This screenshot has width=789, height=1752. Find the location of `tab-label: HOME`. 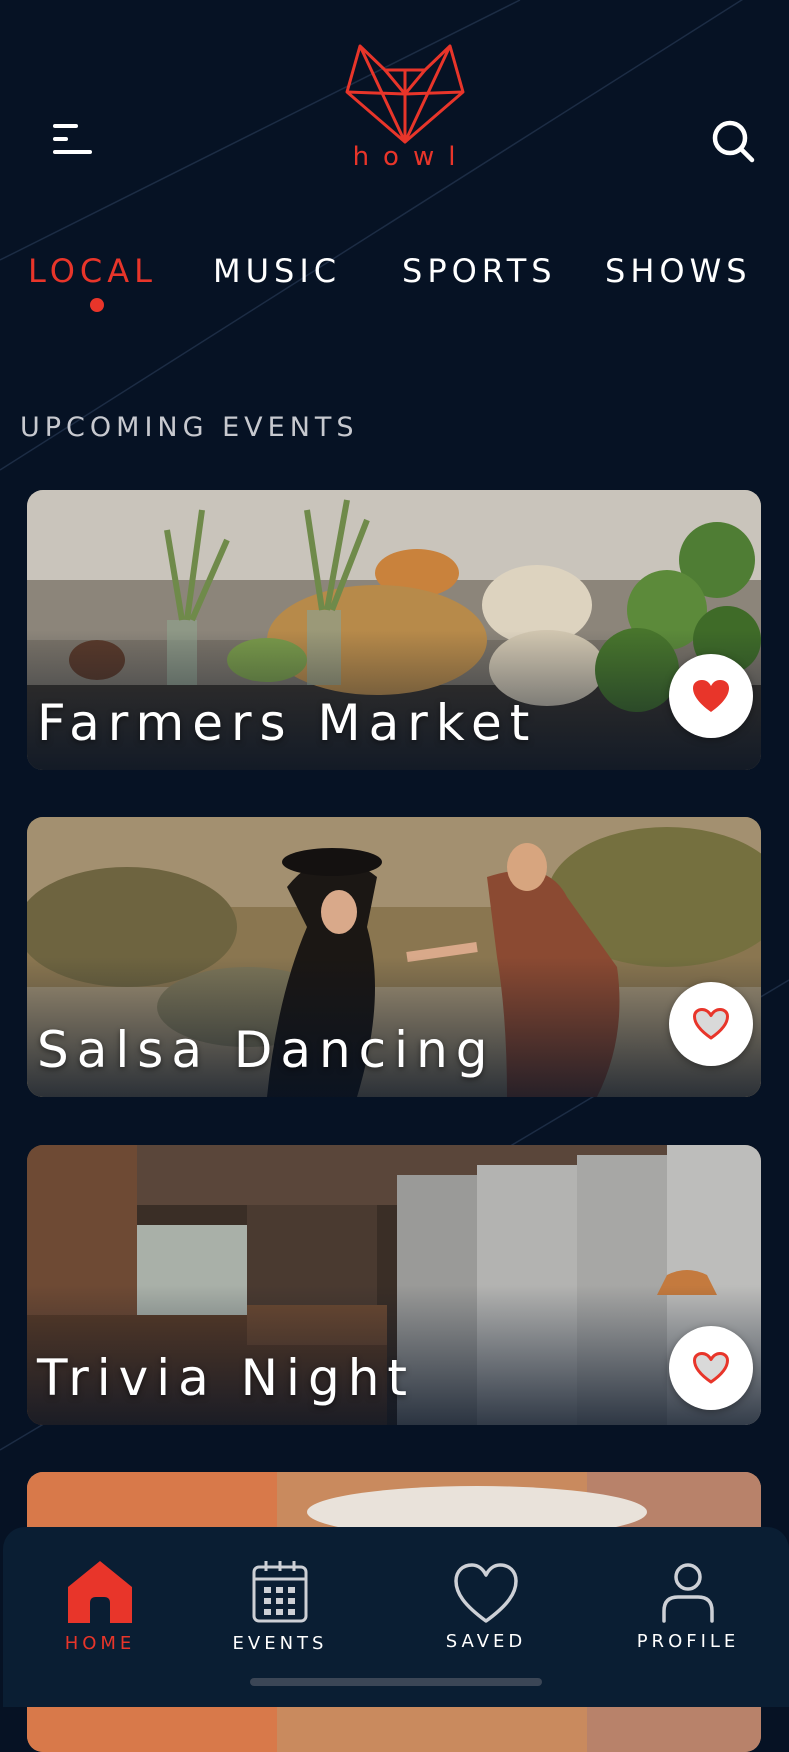

tab-label: HOME is located at coordinates (100, 1643).